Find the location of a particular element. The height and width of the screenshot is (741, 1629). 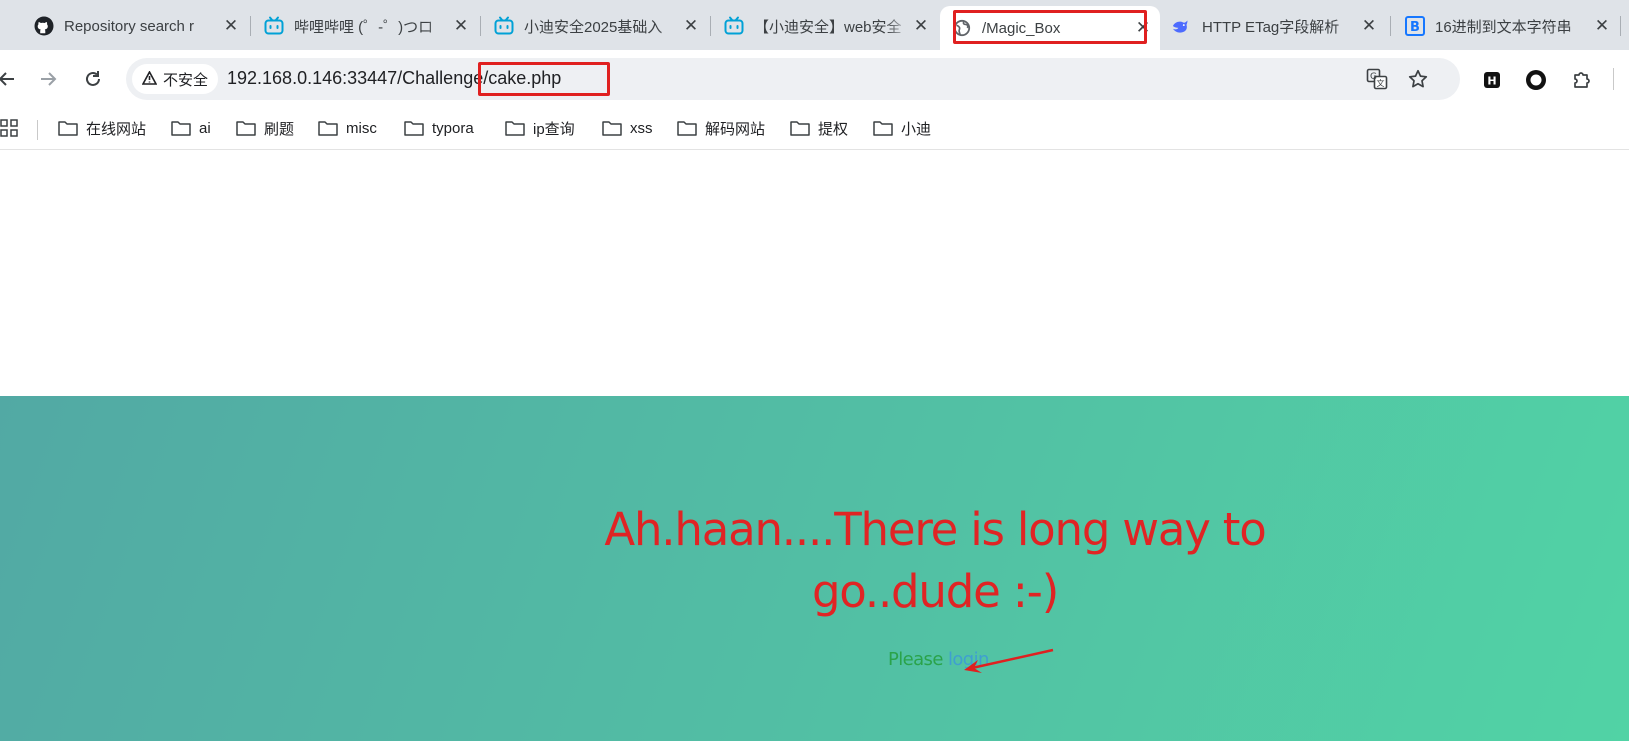

annotation-arrow-icon is located at coordinates (1009, 660).